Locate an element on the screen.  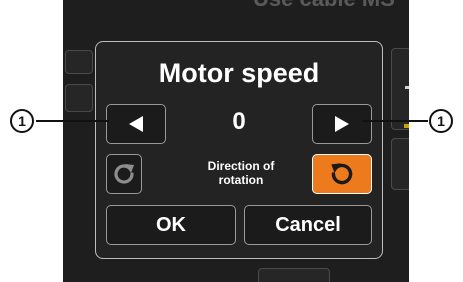
direction-of-rotation-label: Direction of rotation is located at coordinates (241, 173).